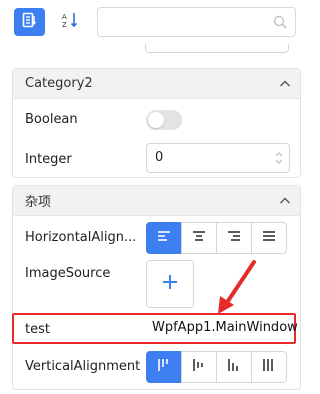 The image size is (320, 394). I want to click on svg-text: Z, so click(64, 25).